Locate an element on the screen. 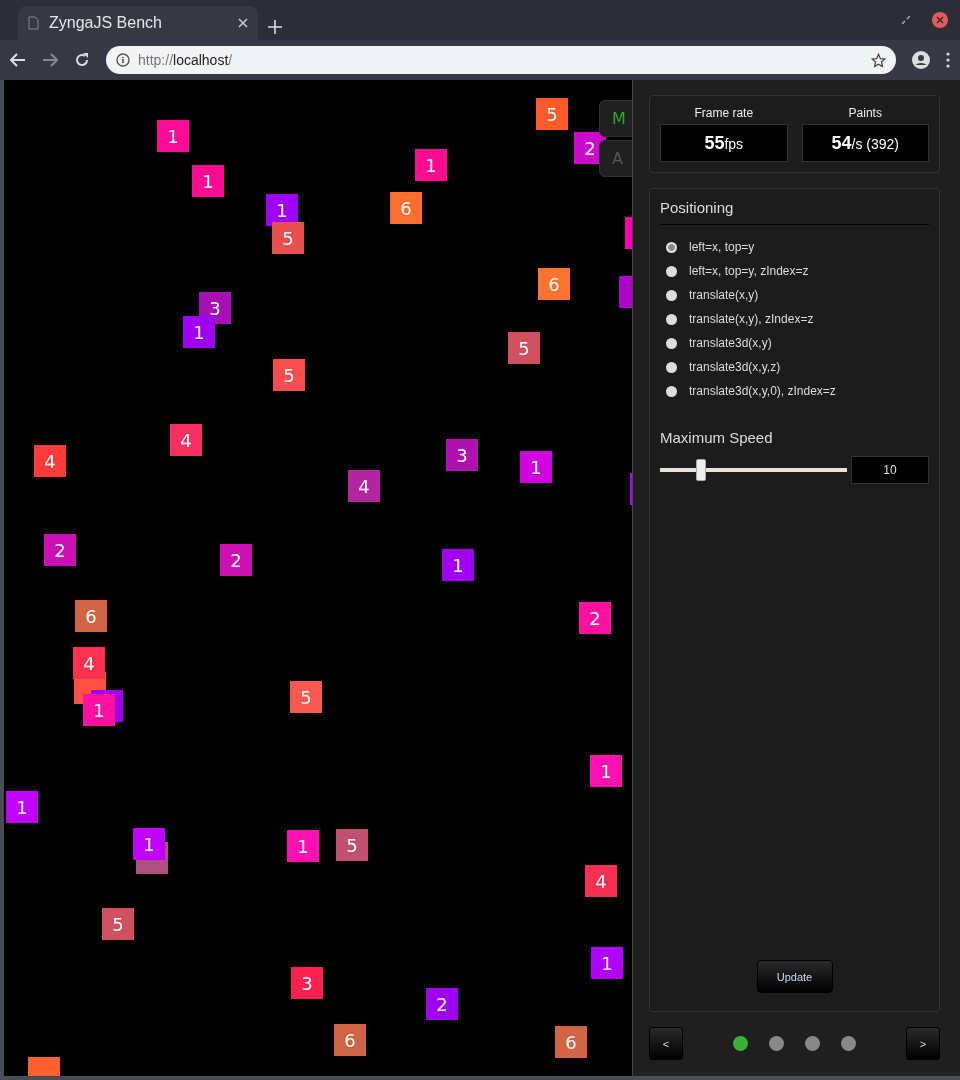 Image resolution: width=960 pixels, height=1080 pixels. back-icon is located at coordinates (18, 60).